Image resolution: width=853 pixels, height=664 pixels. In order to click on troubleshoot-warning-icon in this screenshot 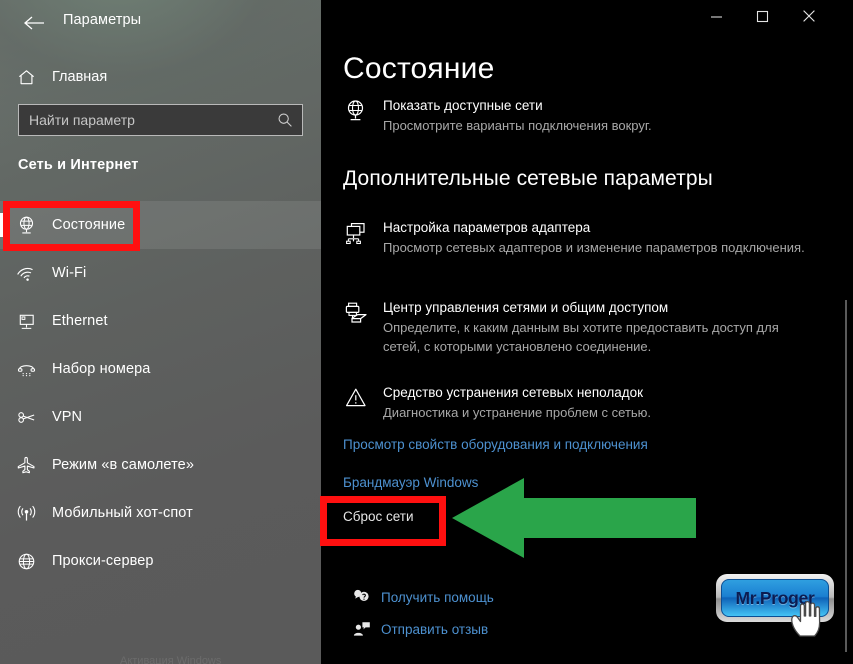, I will do `click(363, 402)`.